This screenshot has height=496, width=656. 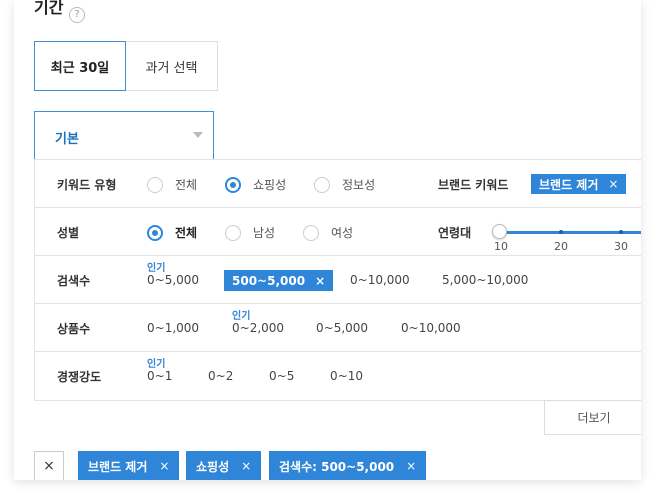 What do you see at coordinates (250, 232) in the screenshot?
I see `radio-gender-male: 남성` at bounding box center [250, 232].